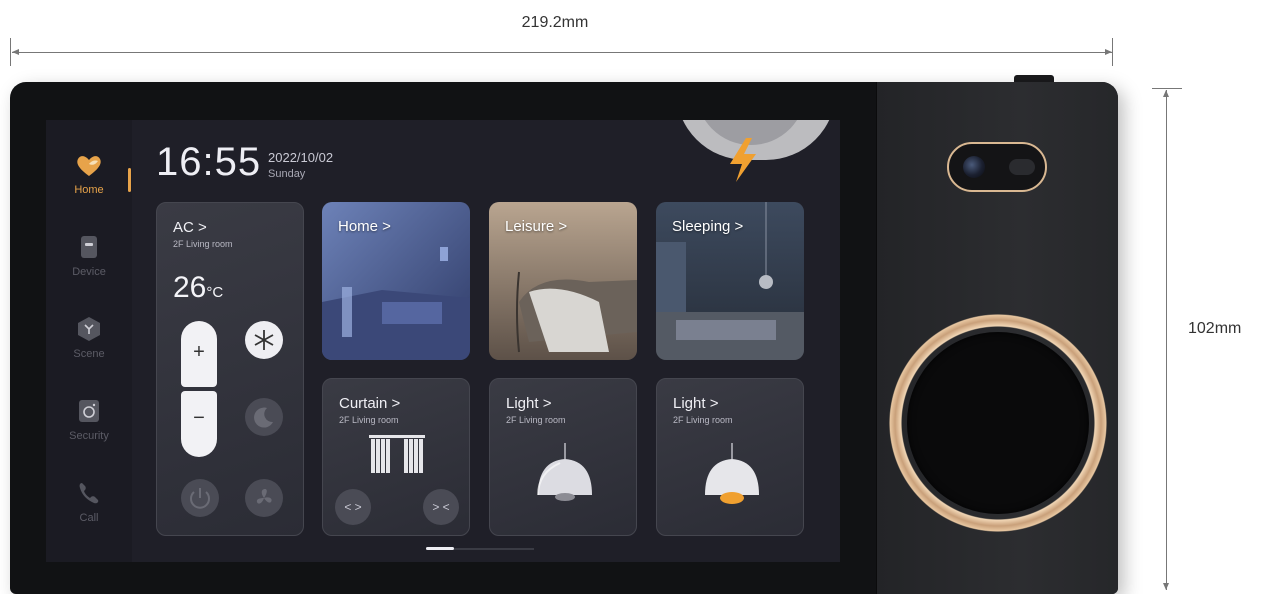 This screenshot has width=1264, height=594. What do you see at coordinates (1166, 93) in the screenshot?
I see `height-arrow-up-icon` at bounding box center [1166, 93].